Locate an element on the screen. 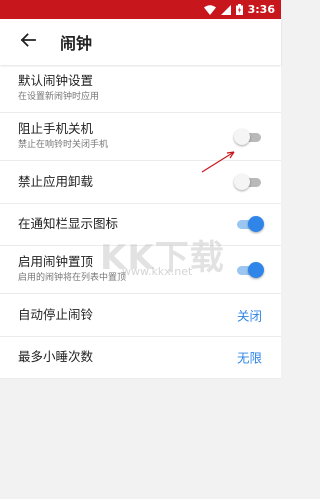 The height and width of the screenshot is (499, 320). pin-alarms-toggle is located at coordinates (249, 270).